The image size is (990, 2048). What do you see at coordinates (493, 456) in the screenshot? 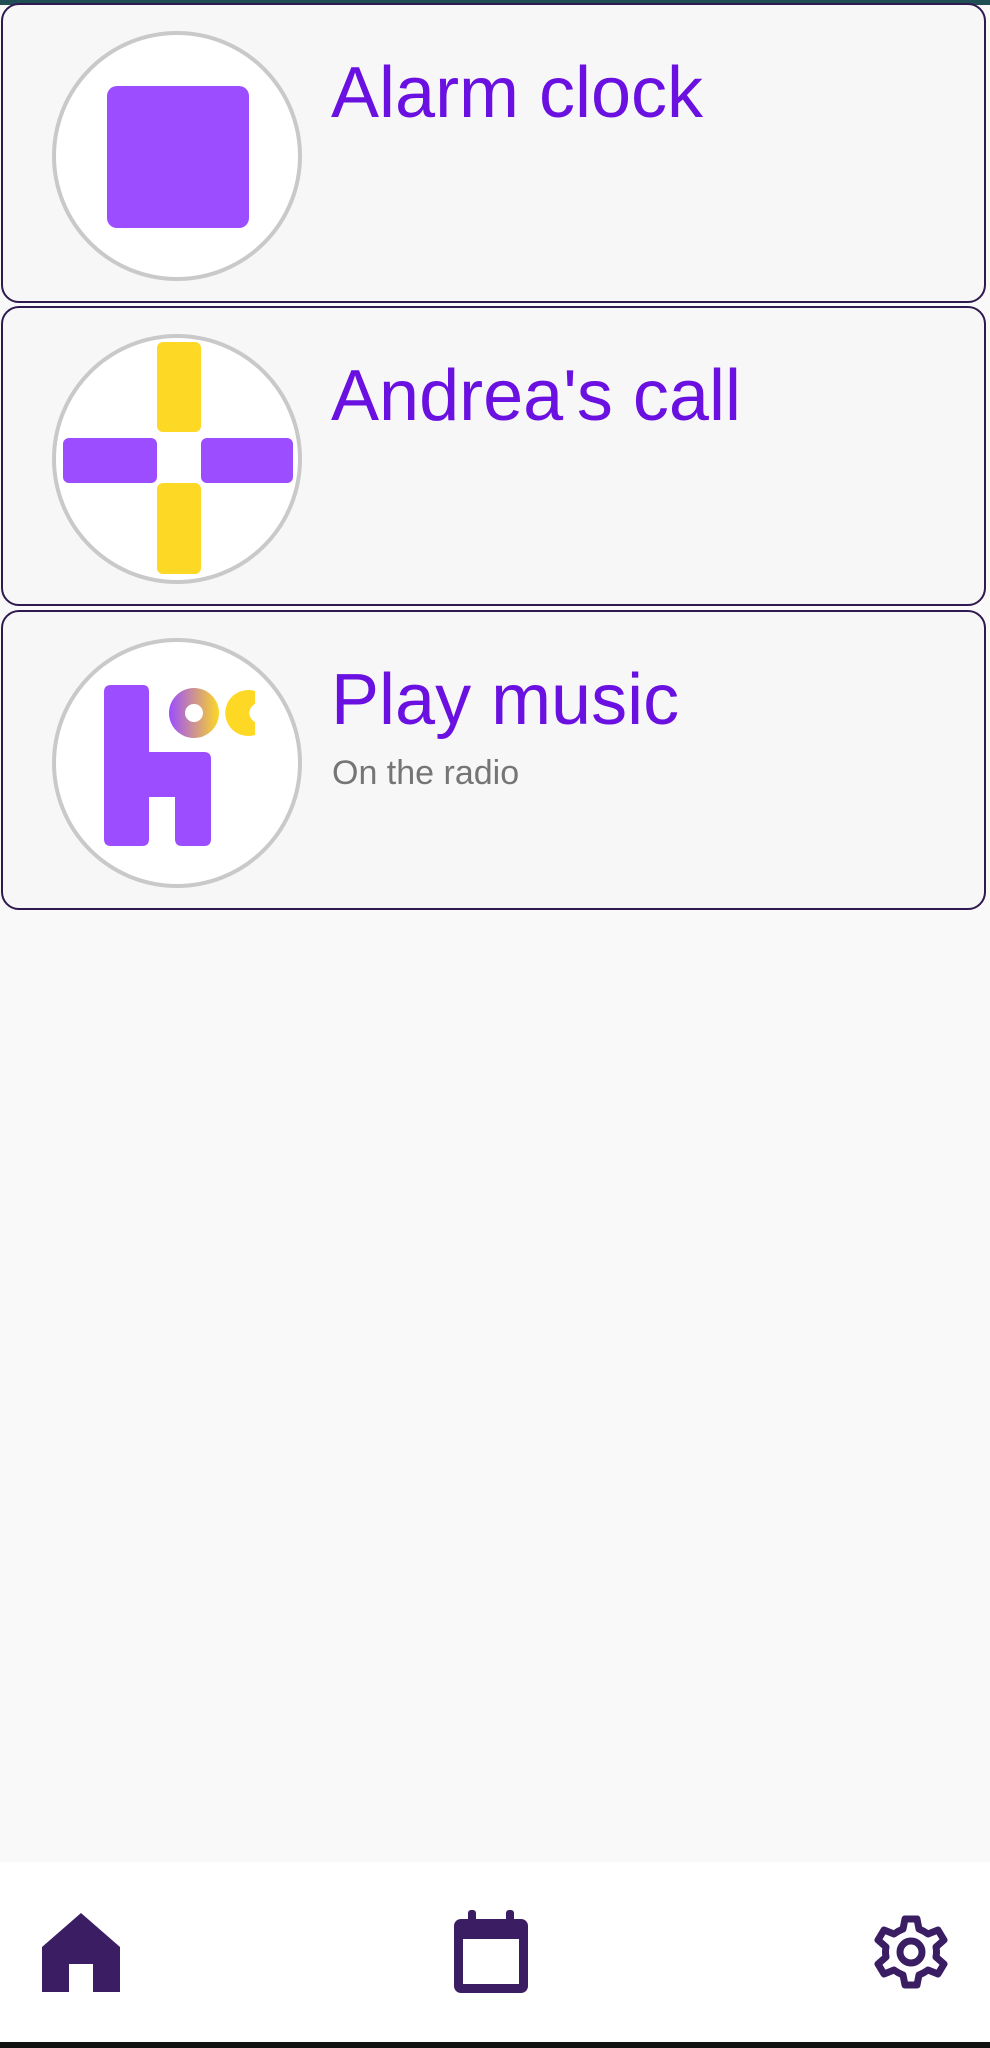
I see `list-item-andreas-call: Andrea's call` at bounding box center [493, 456].